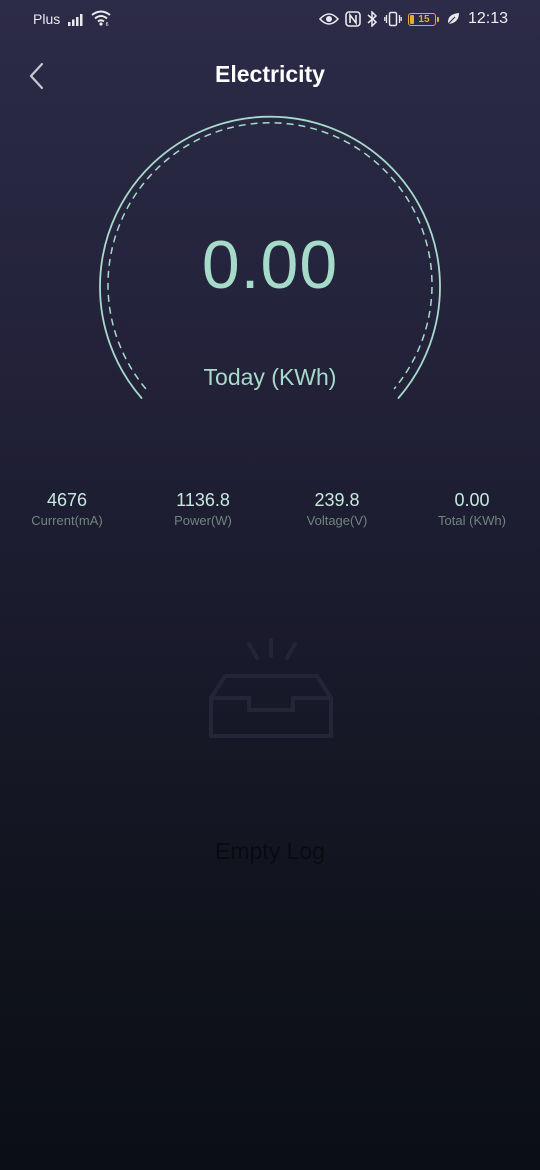  What do you see at coordinates (270, 265) in the screenshot?
I see `today-energy-value: 0.00` at bounding box center [270, 265].